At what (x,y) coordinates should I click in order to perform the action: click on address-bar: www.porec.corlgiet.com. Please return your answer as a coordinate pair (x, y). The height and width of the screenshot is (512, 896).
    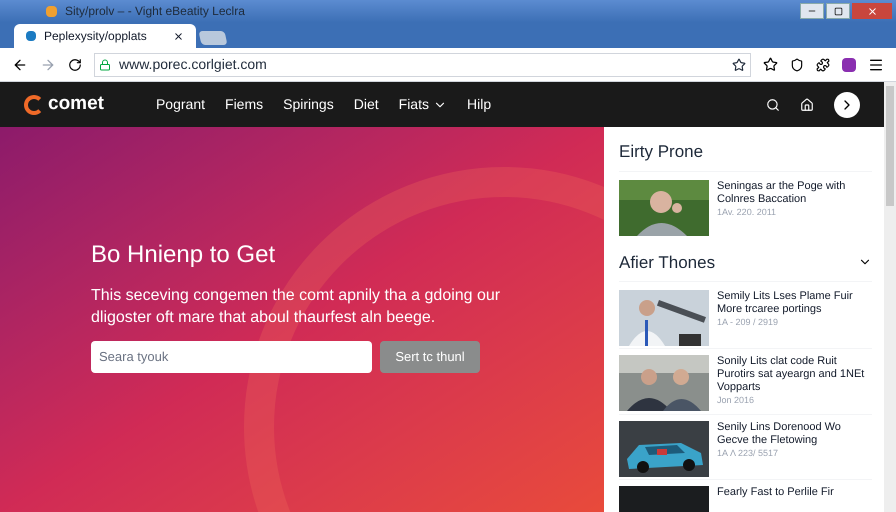
    Looking at the image, I should click on (422, 64).